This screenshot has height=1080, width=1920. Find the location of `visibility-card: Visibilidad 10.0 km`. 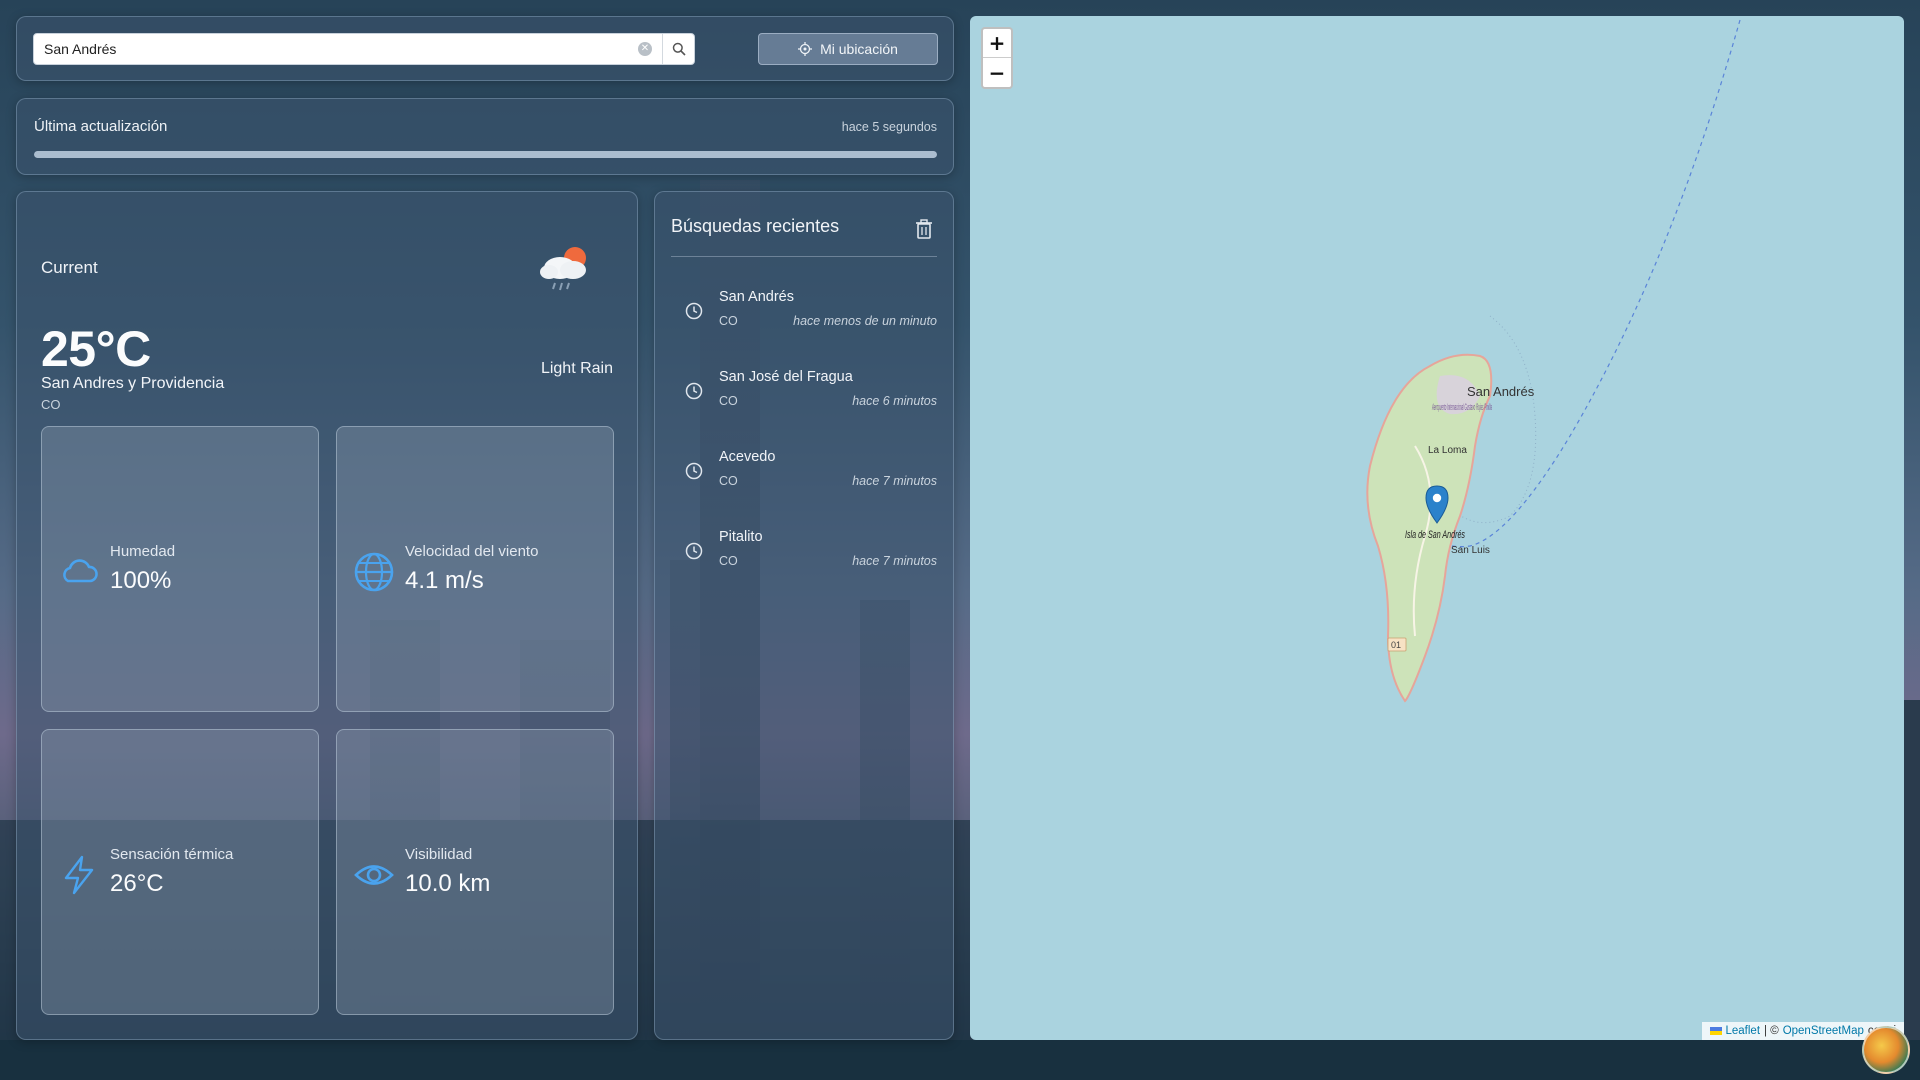

visibility-card: Visibilidad 10.0 km is located at coordinates (475, 872).